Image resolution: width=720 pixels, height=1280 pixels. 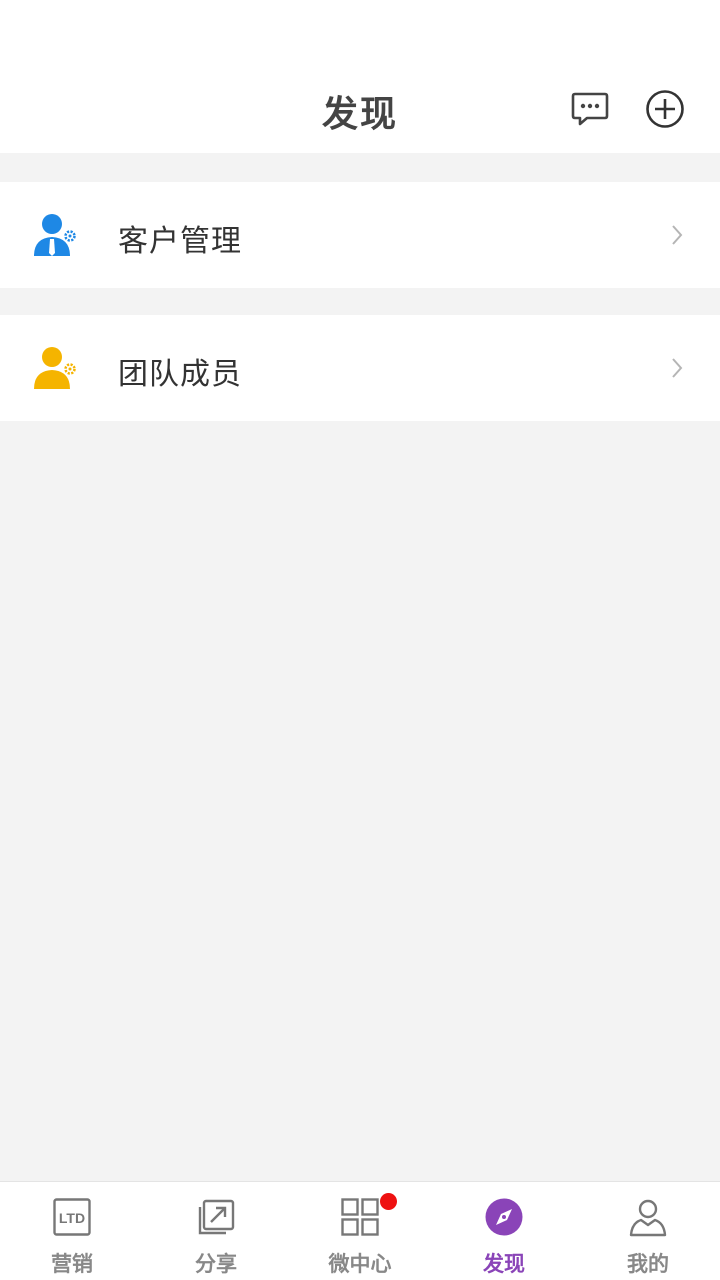 What do you see at coordinates (359, 114) in the screenshot?
I see `page-title: 发现` at bounding box center [359, 114].